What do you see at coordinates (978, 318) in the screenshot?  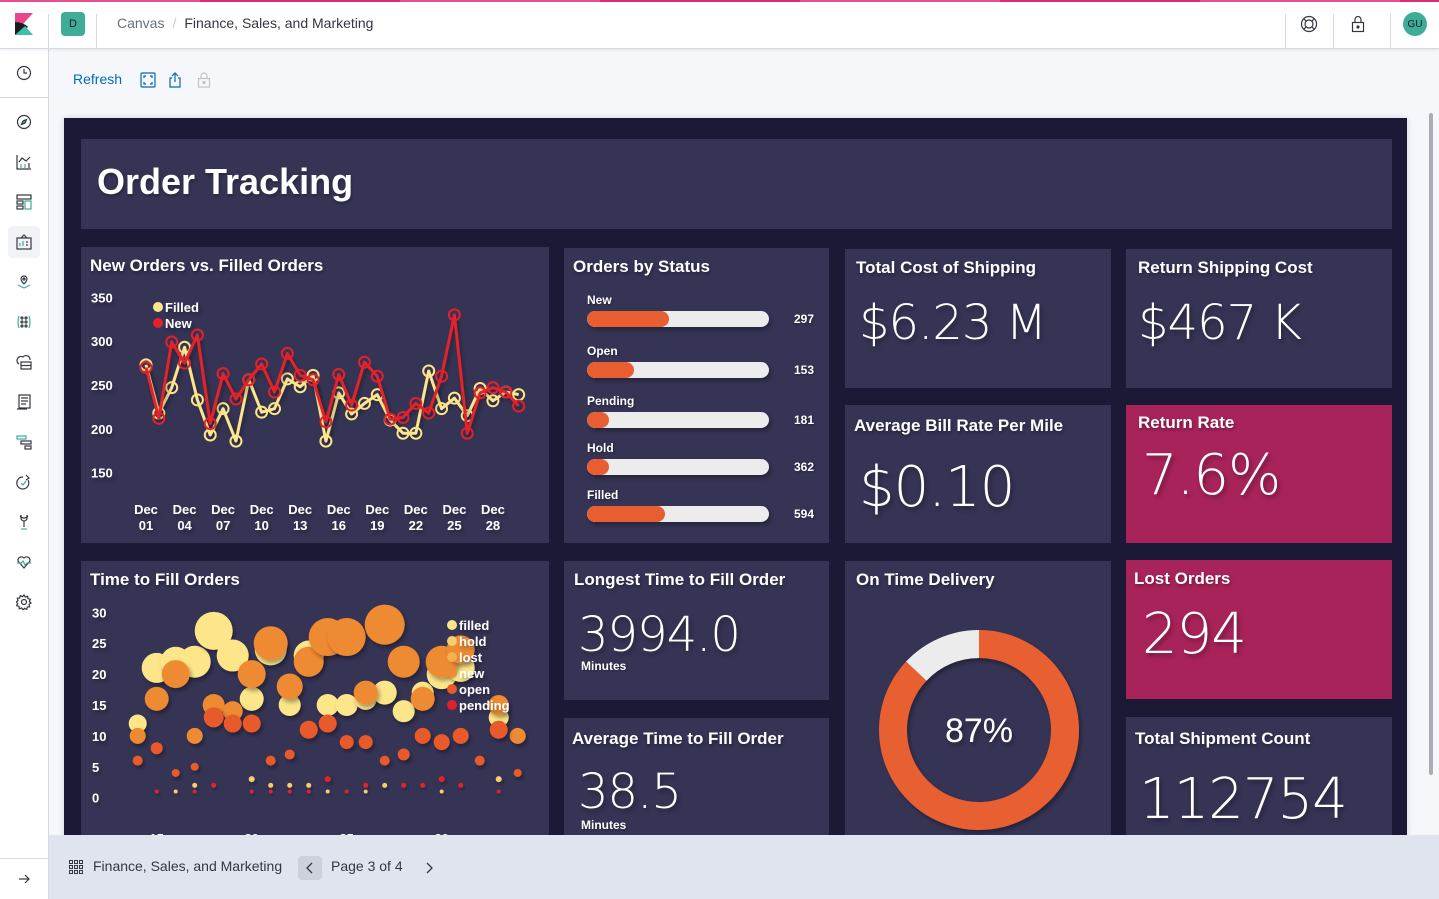 I see `total-cost-shipping-panel: Total Cost of Shipping $6.23 M` at bounding box center [978, 318].